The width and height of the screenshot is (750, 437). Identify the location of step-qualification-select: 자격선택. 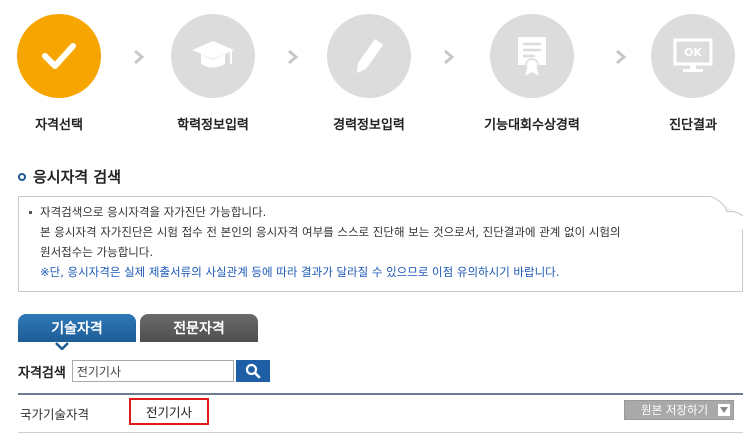
(67, 73).